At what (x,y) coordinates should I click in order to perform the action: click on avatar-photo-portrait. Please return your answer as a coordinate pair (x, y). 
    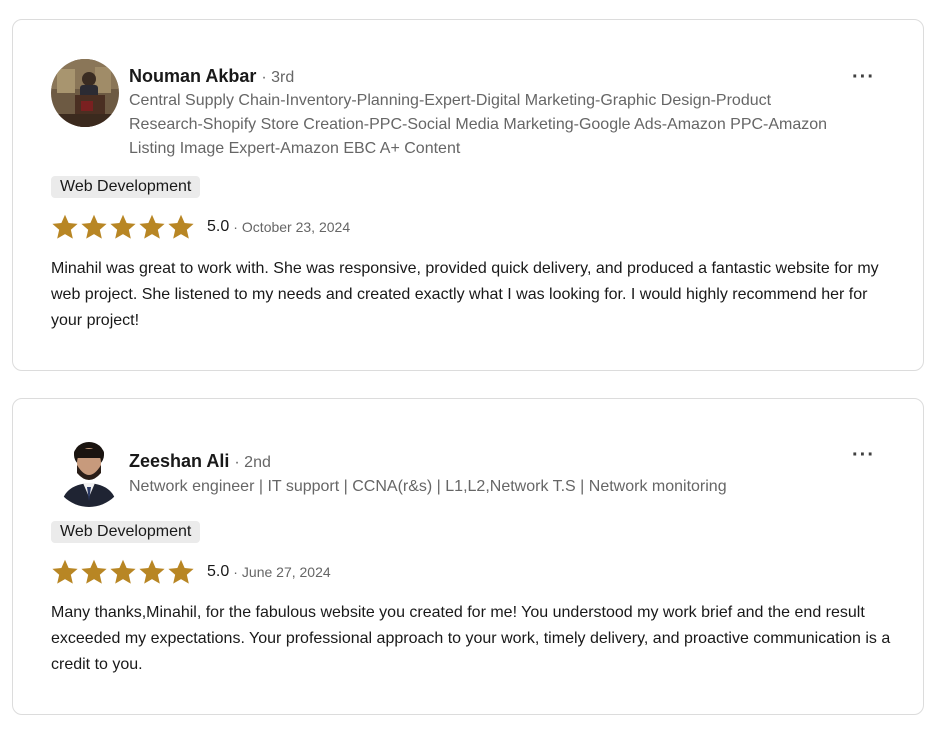
    Looking at the image, I should click on (89, 471).